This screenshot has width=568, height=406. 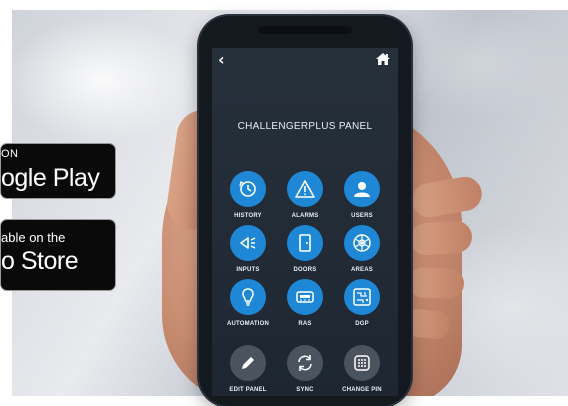 I want to click on tile-label: AREAS, so click(x=361, y=270).